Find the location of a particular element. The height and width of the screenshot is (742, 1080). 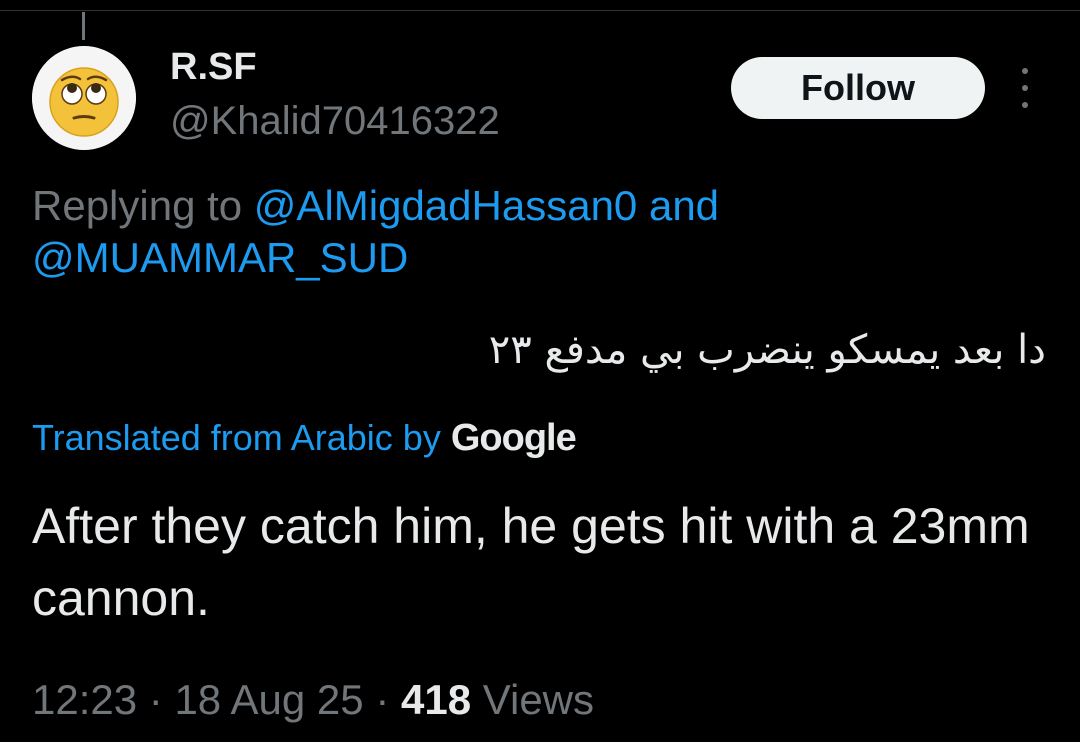

original-tweet-text: دا بعد يمسكو ينضرب بي مدفع ٢٣ is located at coordinates (767, 350).